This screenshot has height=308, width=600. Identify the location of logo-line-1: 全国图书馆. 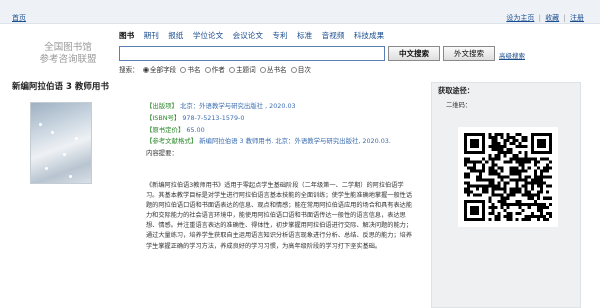
(68, 47).